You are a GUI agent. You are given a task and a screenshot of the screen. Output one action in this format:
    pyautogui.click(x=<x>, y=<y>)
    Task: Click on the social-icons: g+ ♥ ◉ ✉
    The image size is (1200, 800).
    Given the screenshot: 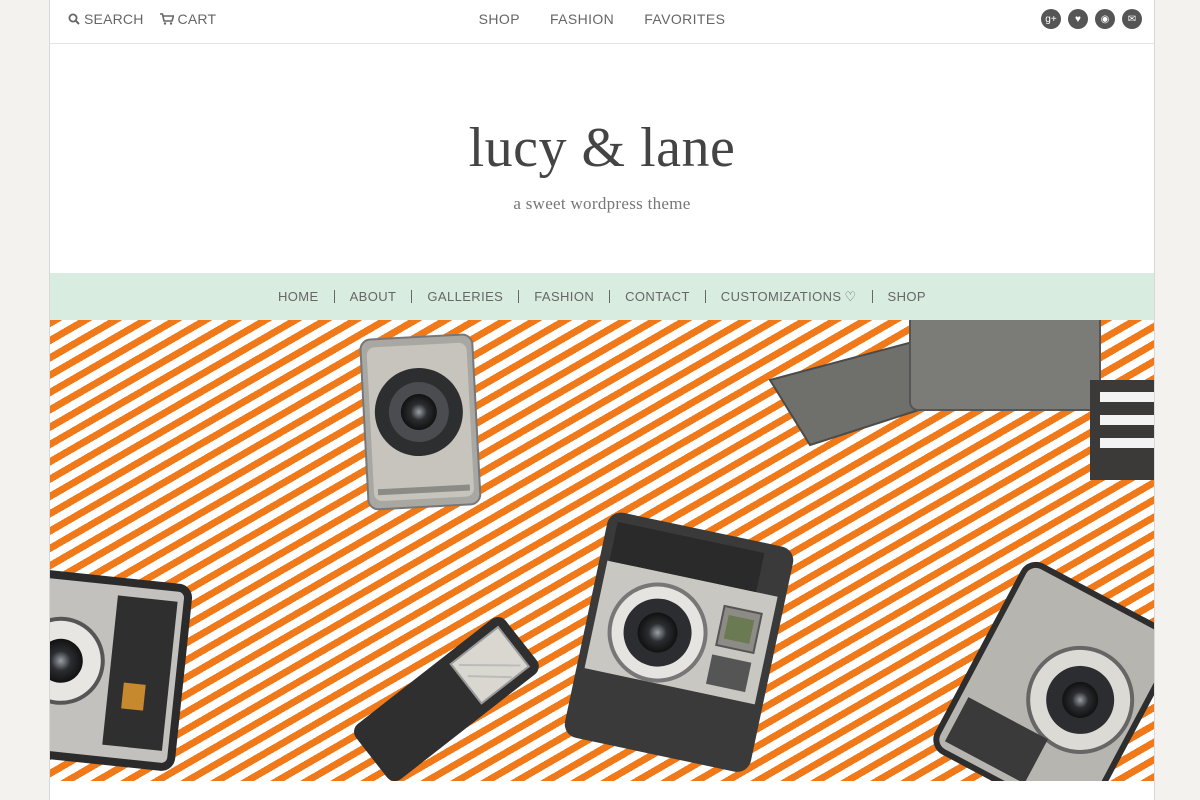 What is the action you would take?
    pyautogui.click(x=1091, y=19)
    